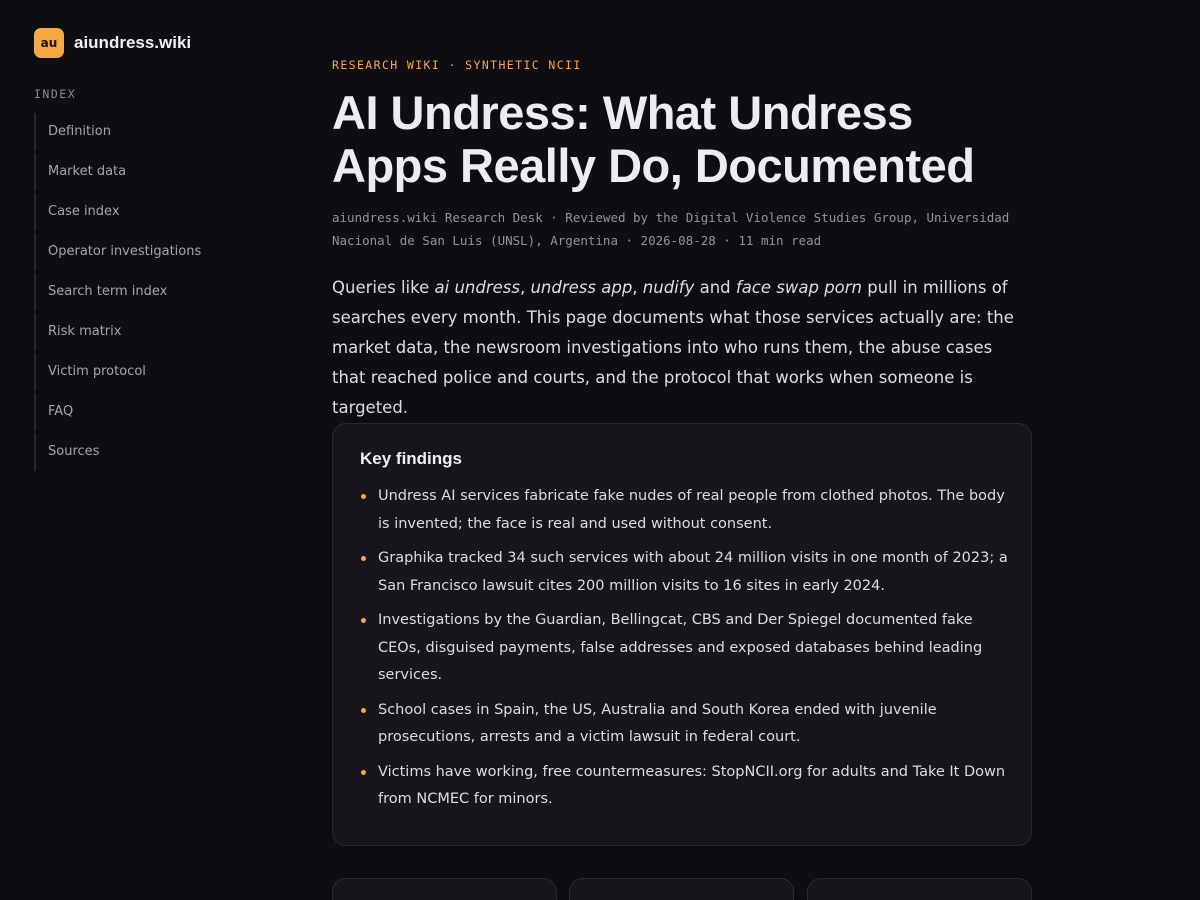  Describe the element at coordinates (581, 287) in the screenshot. I see `intro-term-undress-app: undress app` at that location.